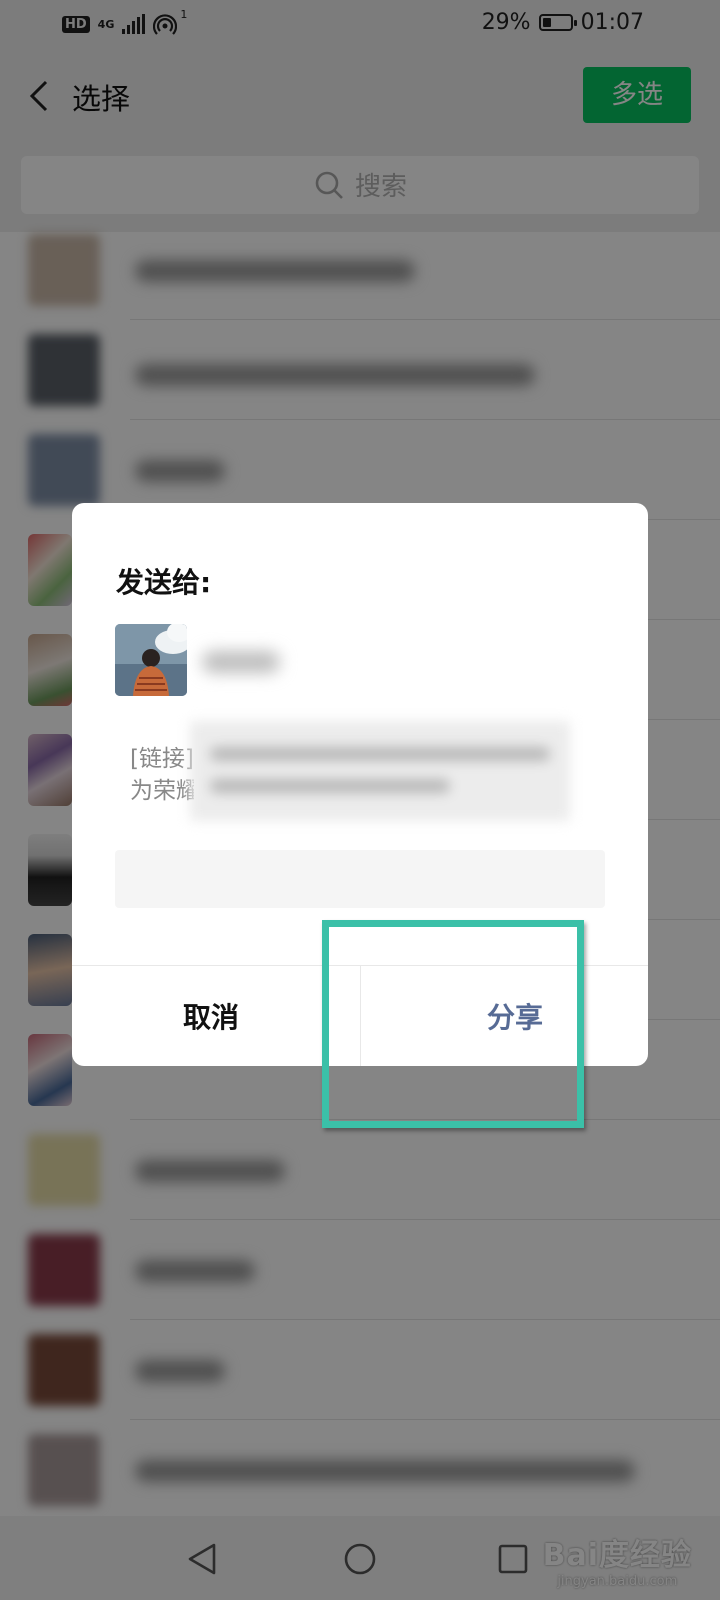 The width and height of the screenshot is (720, 1600). What do you see at coordinates (151, 660) in the screenshot?
I see `recipient-avatar` at bounding box center [151, 660].